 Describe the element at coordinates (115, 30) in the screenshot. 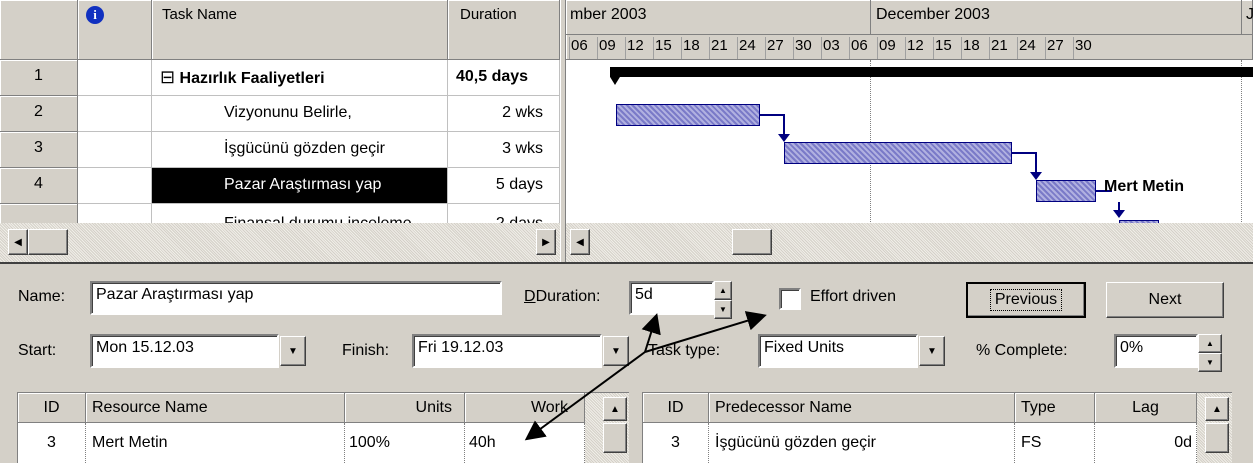

I see `indicators-column-header: i` at that location.